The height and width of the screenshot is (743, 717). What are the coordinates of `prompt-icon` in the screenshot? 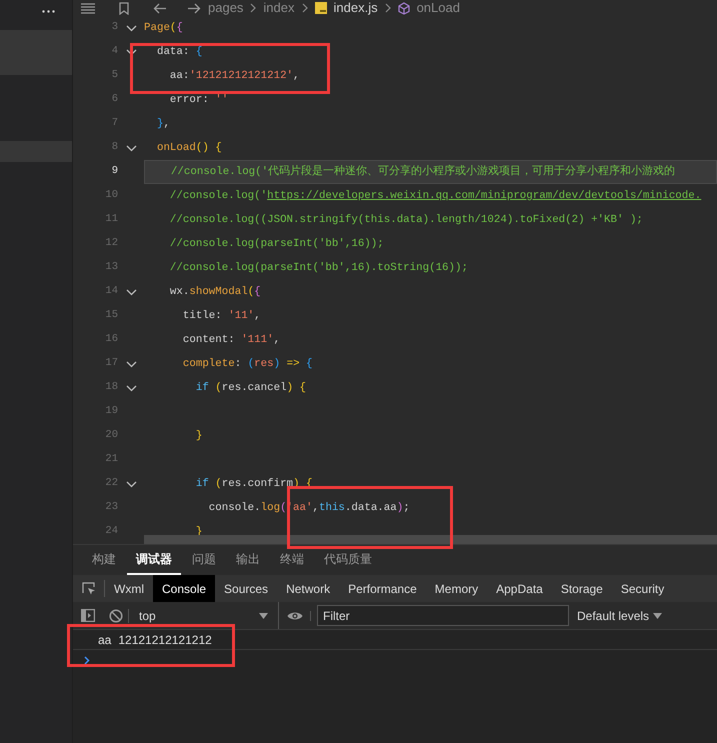 It's located at (87, 660).